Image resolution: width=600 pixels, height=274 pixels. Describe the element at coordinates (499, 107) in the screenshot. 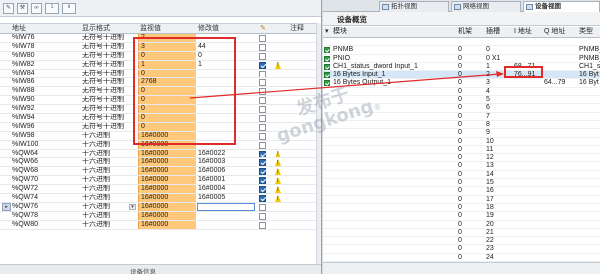

I see `cell-slot: 6` at that location.